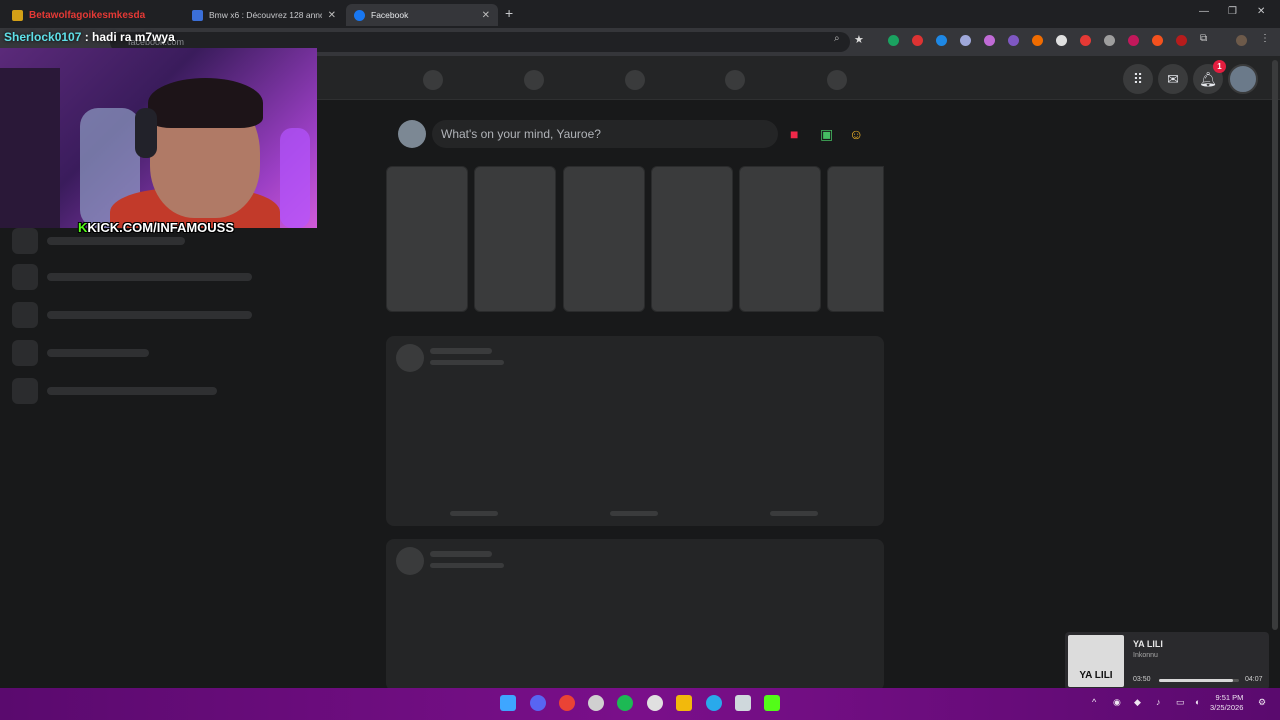  Describe the element at coordinates (1275, 345) in the screenshot. I see `page-scrollbar` at that location.